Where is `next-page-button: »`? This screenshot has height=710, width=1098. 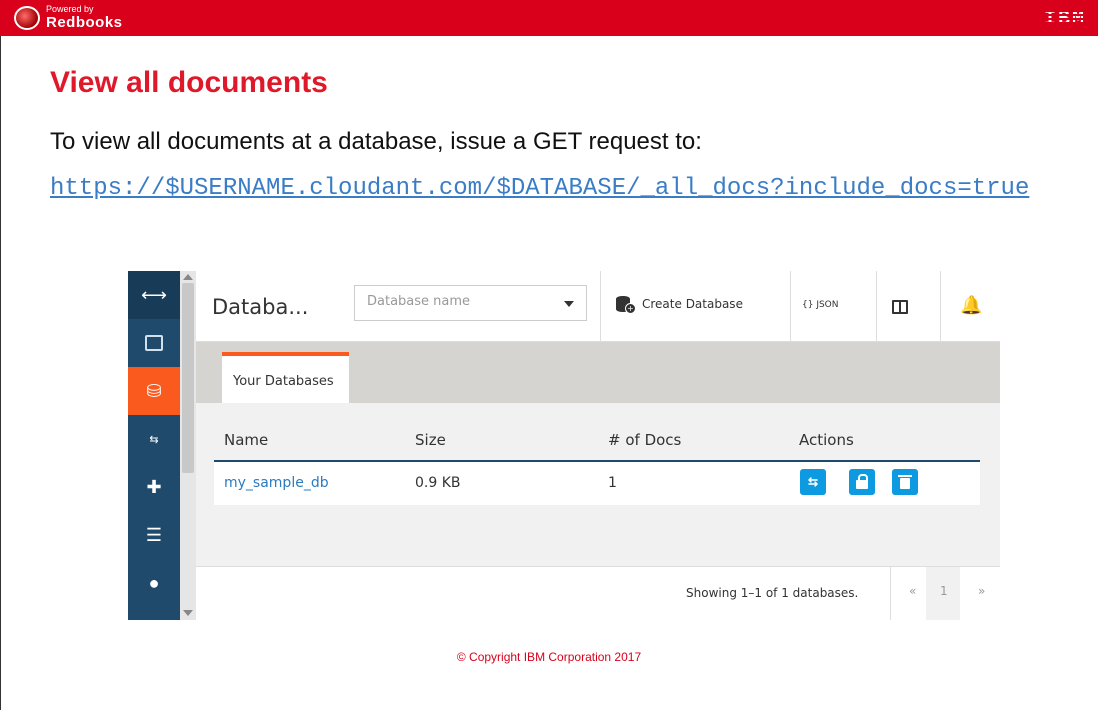
next-page-button: » is located at coordinates (981, 591).